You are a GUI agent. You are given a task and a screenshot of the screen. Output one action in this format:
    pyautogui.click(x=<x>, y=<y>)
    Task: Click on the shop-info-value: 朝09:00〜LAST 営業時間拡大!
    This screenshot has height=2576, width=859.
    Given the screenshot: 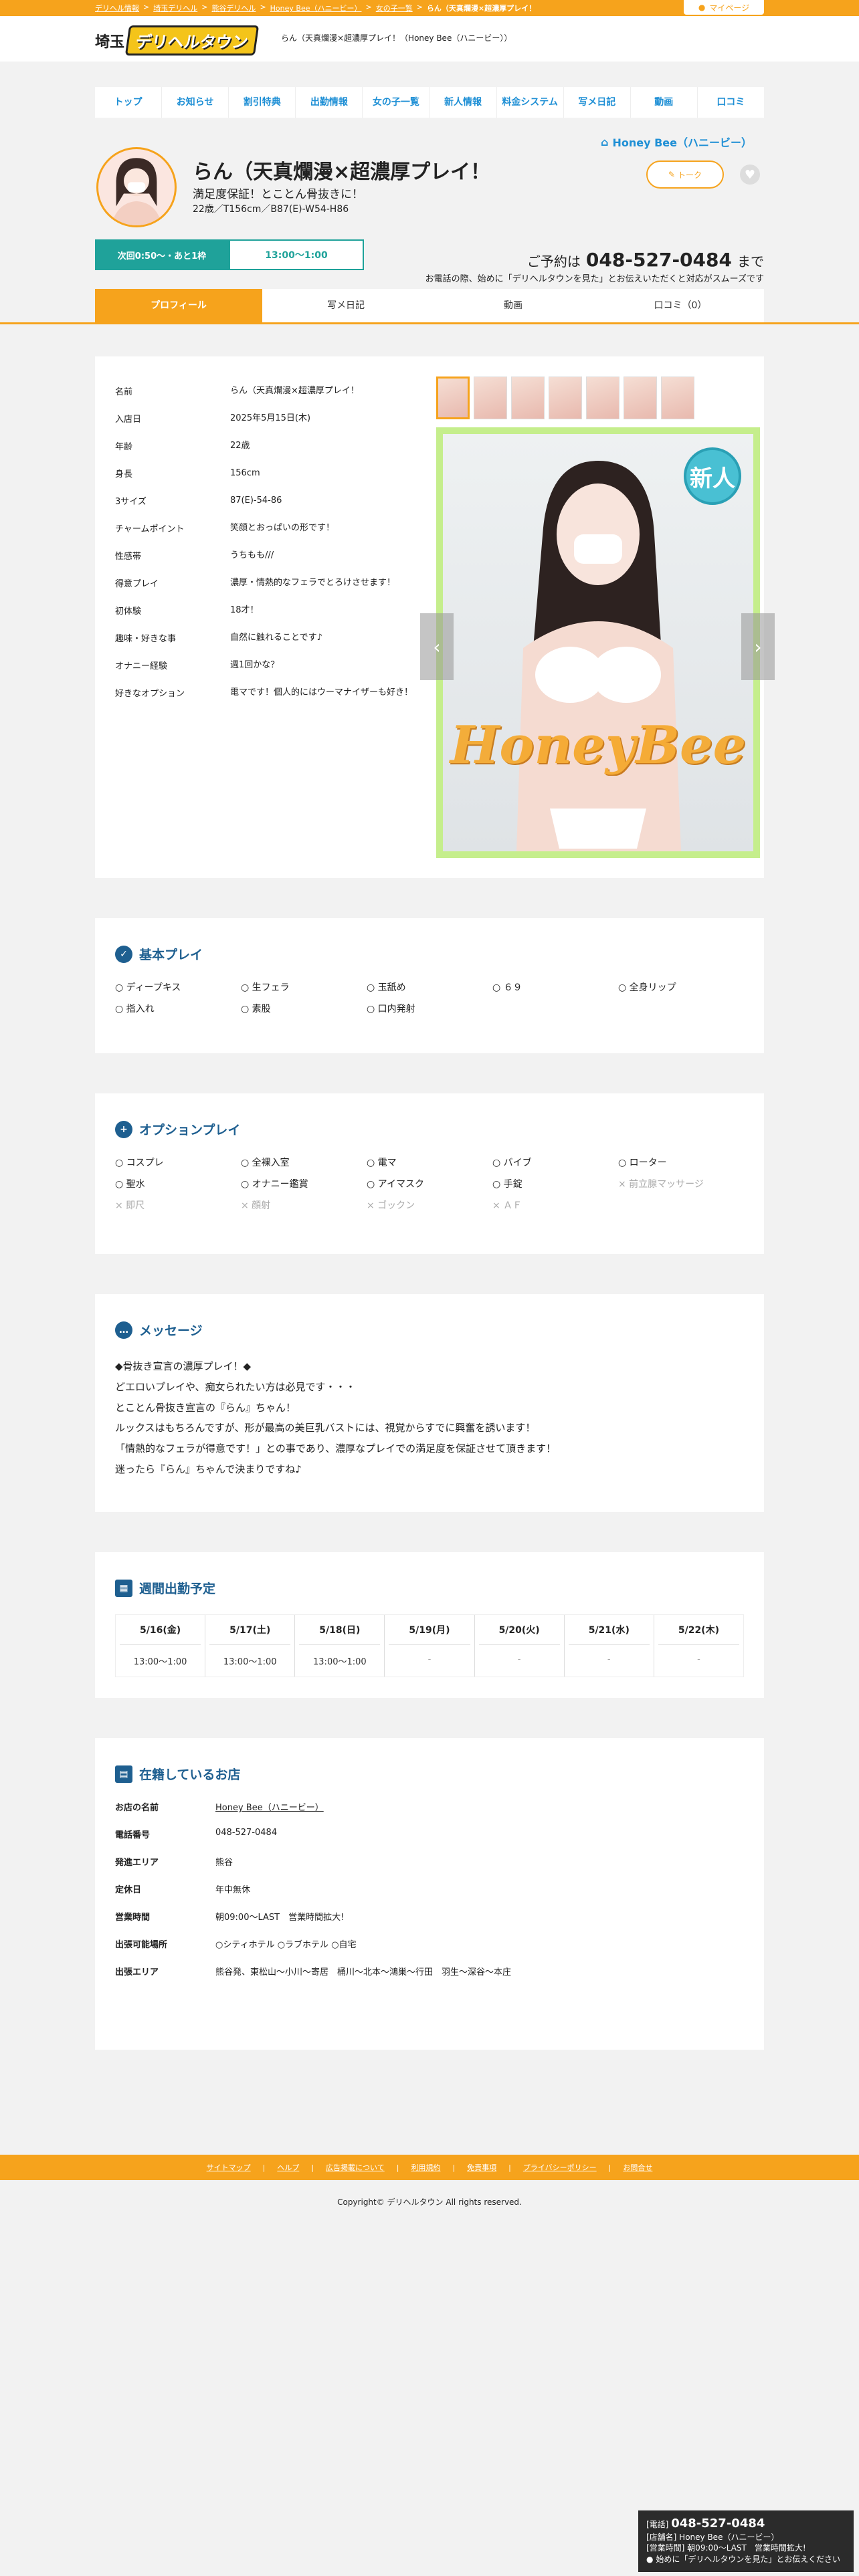 What is the action you would take?
    pyautogui.click(x=279, y=1917)
    